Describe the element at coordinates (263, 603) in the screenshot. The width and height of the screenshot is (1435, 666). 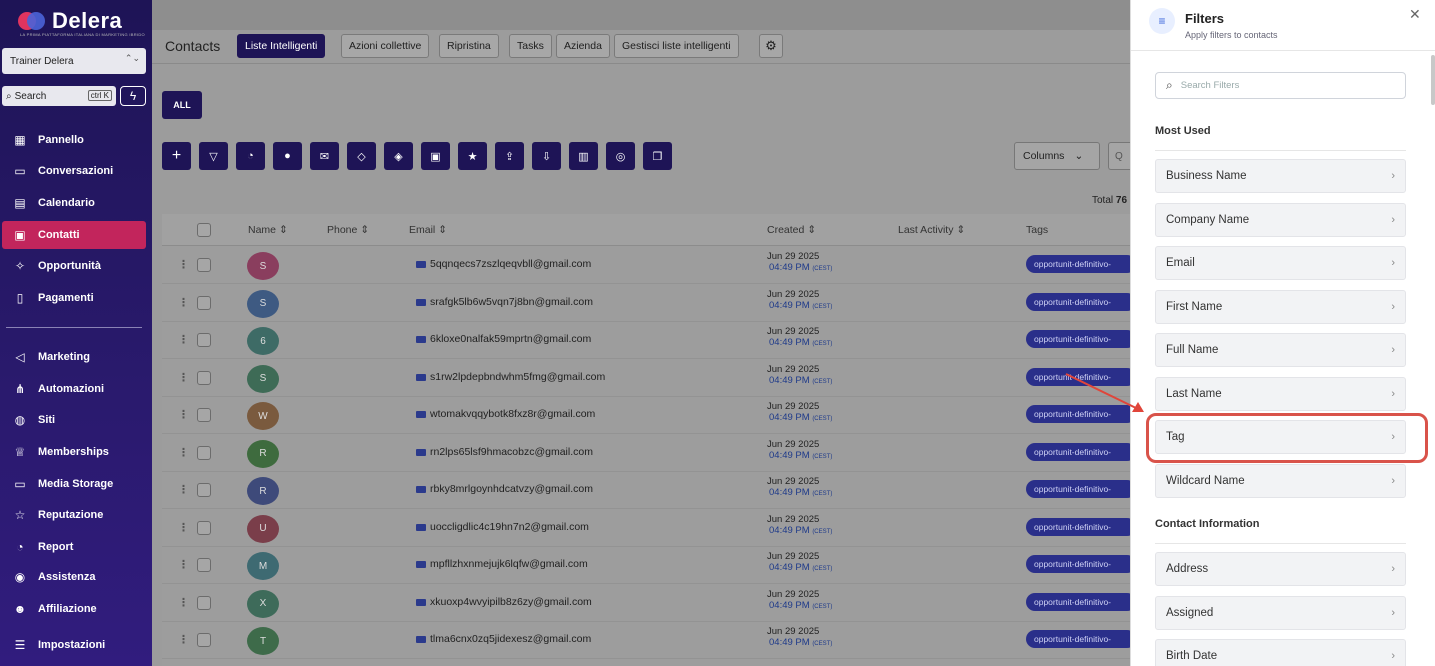
I see `avatar: X` at that location.